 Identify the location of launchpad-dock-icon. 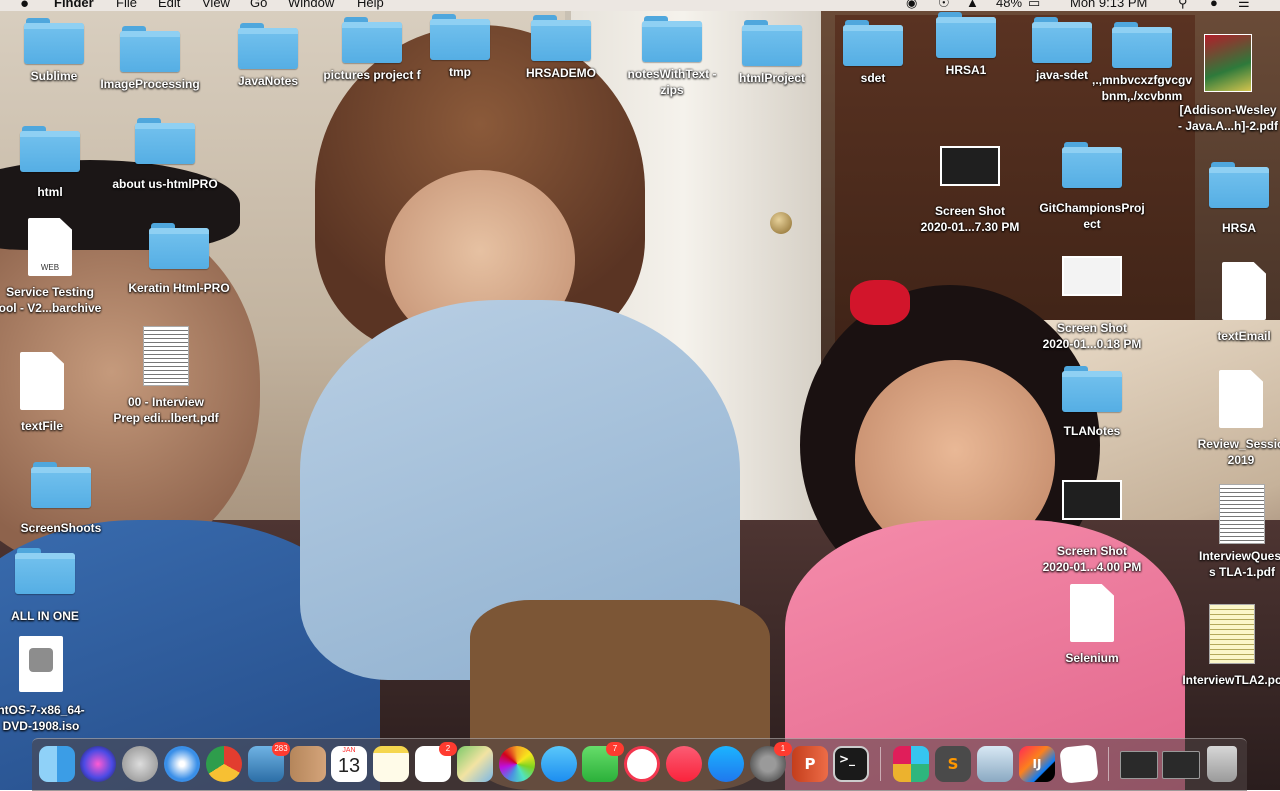
(140, 764).